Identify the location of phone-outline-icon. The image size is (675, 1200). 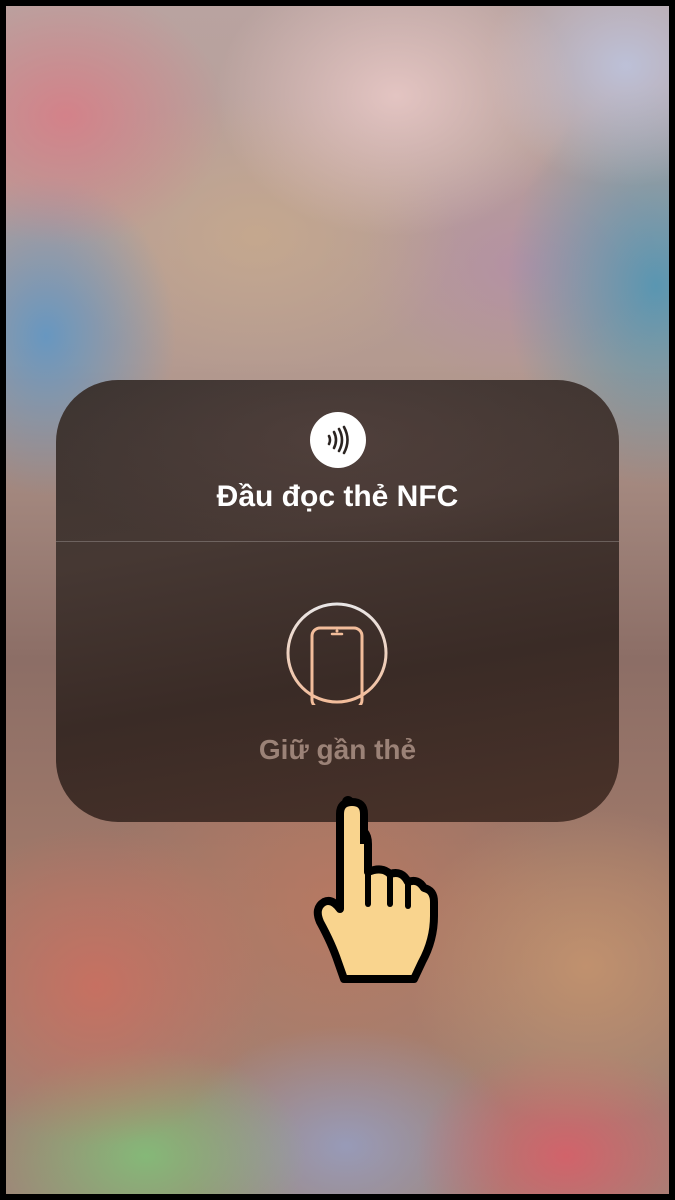
(337, 655).